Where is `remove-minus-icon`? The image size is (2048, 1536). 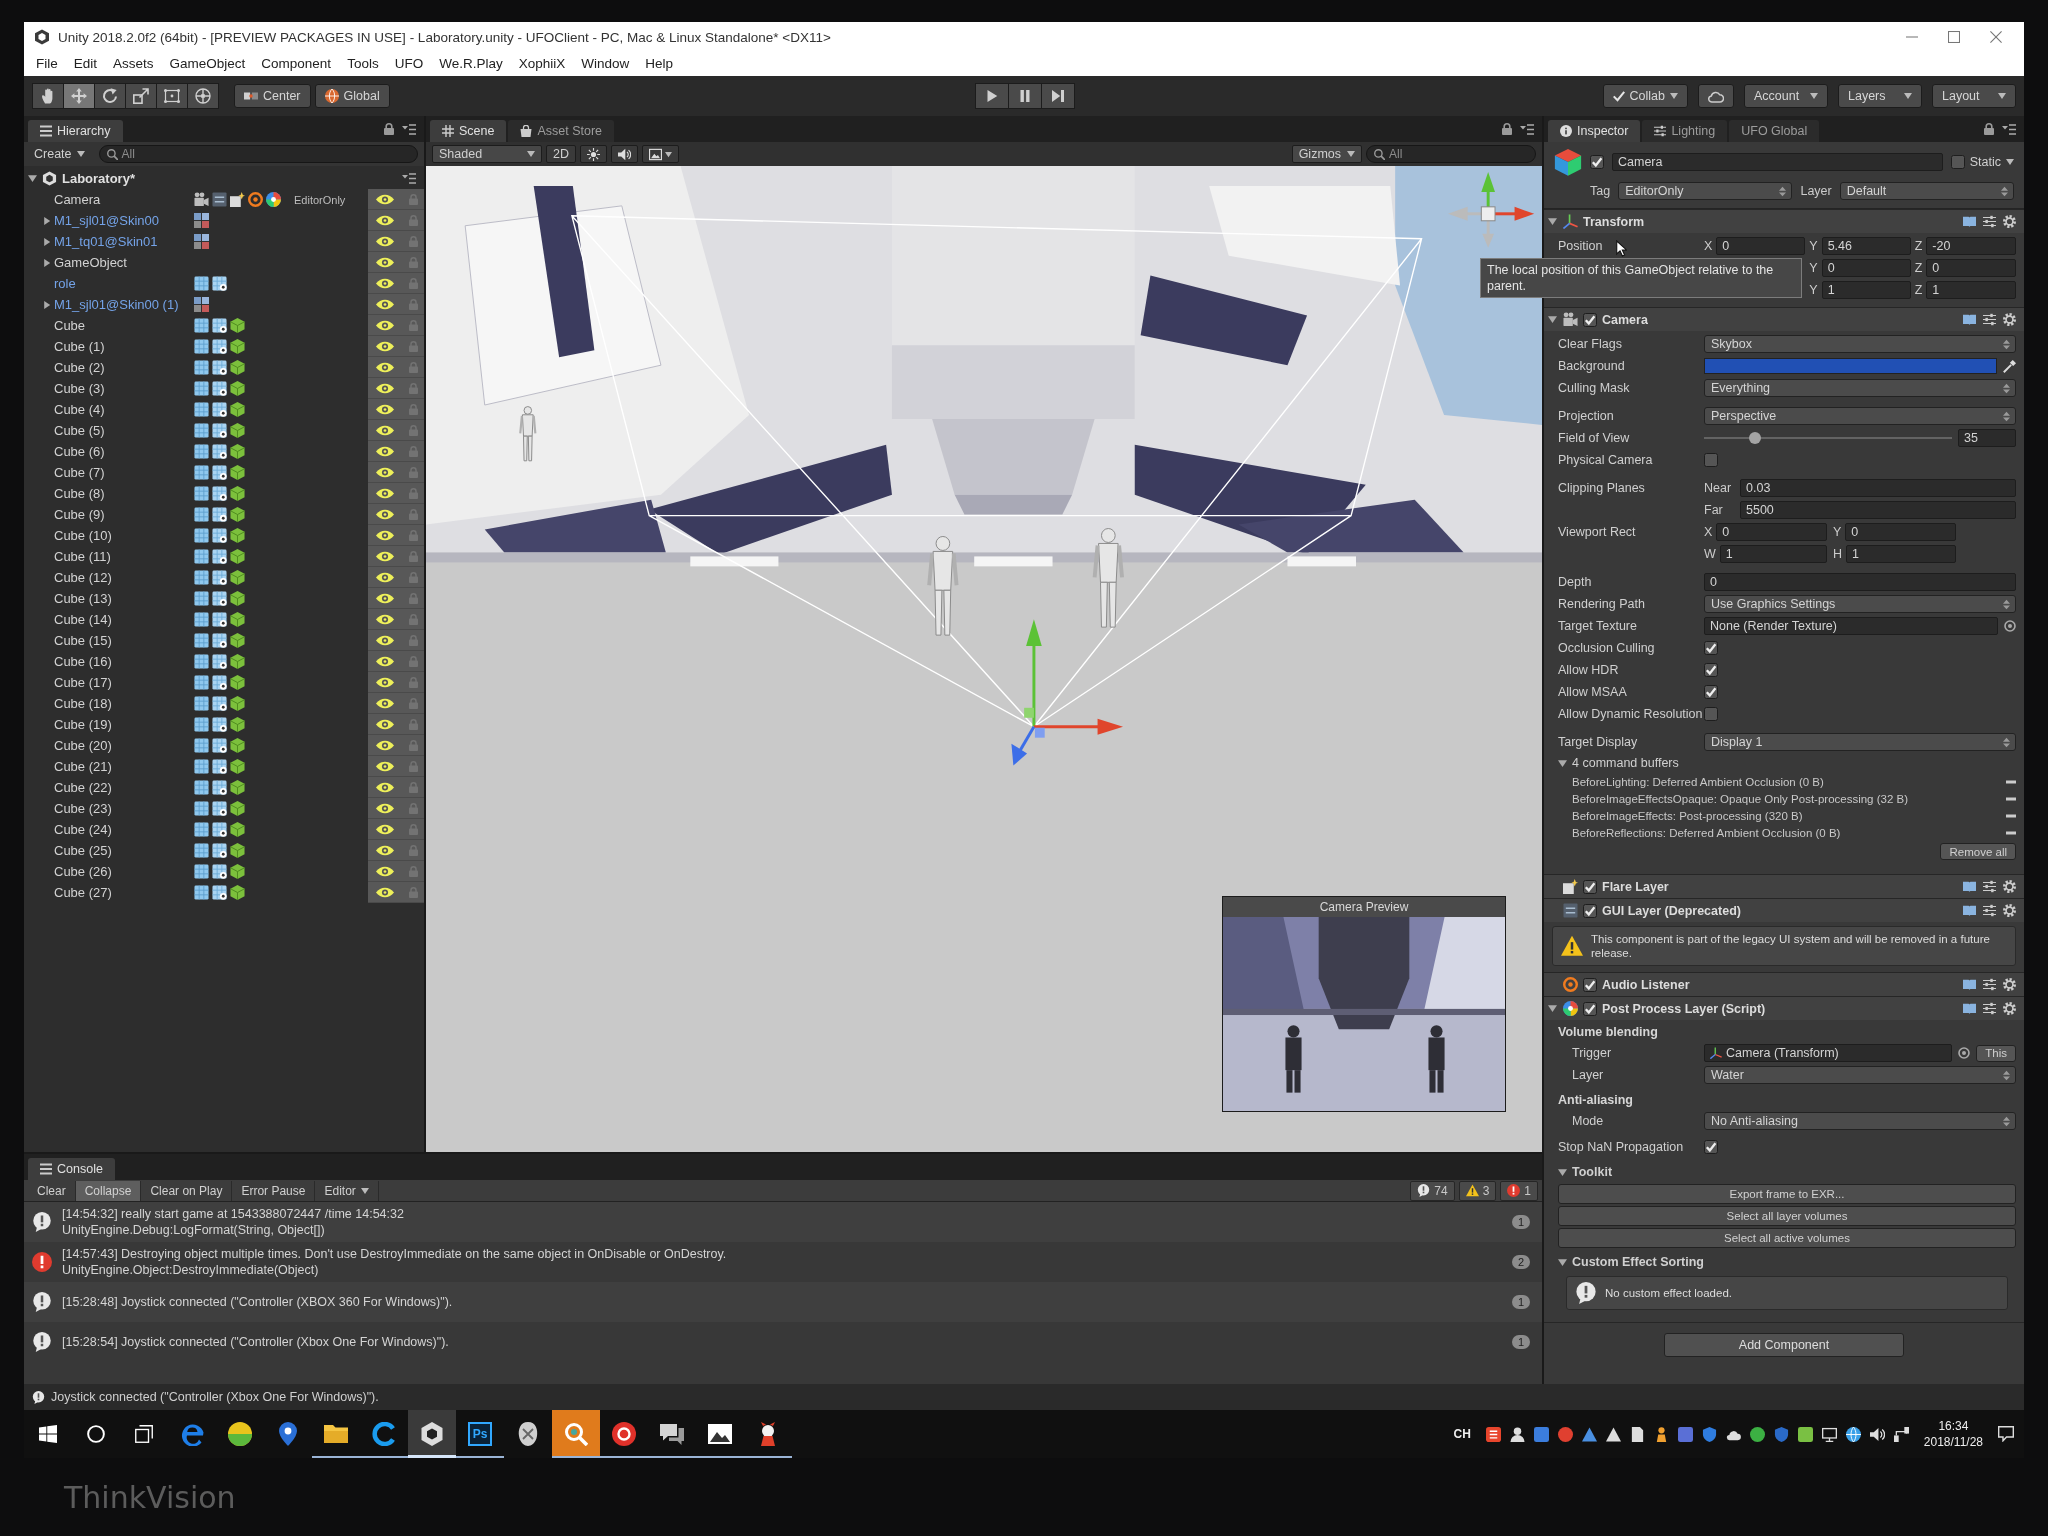 remove-minus-icon is located at coordinates (2011, 815).